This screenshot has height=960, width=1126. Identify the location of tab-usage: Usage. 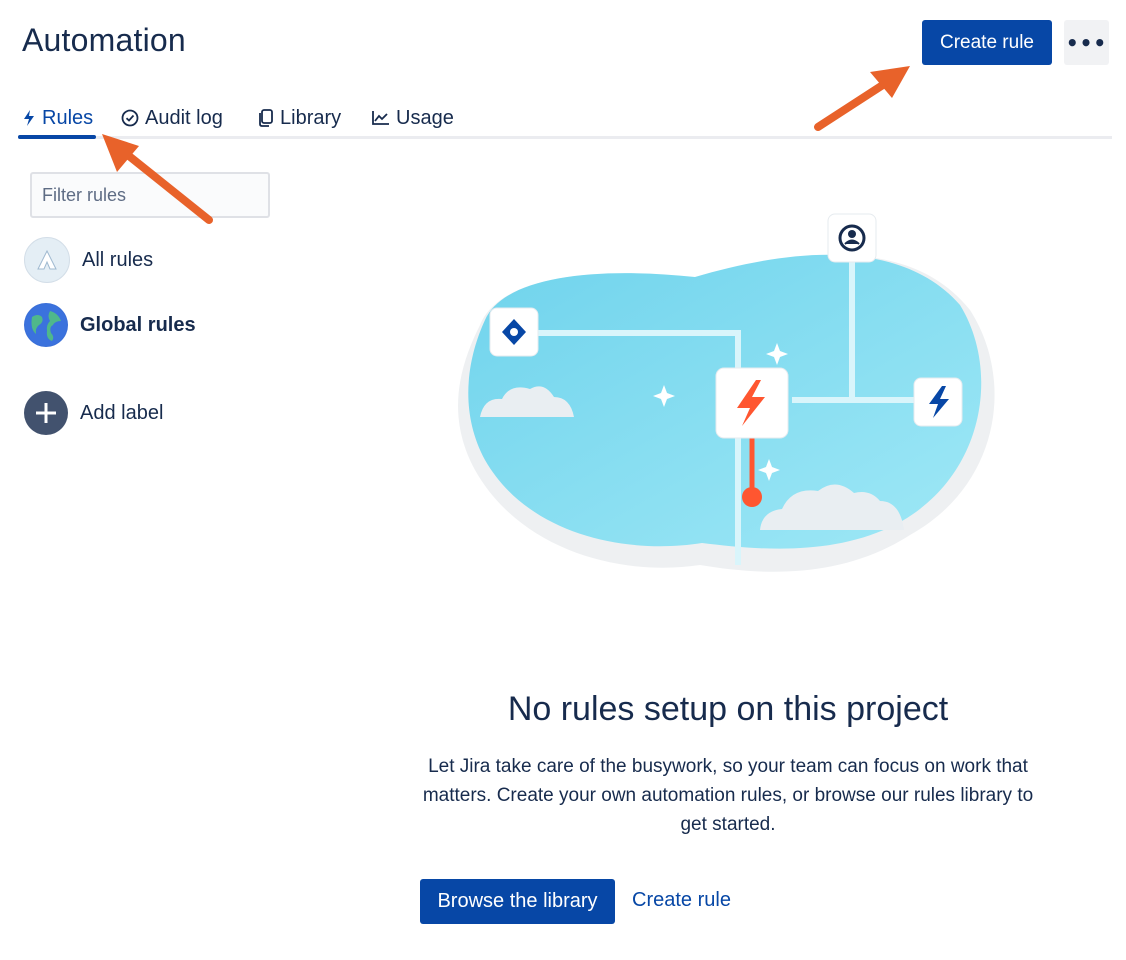
(413, 118).